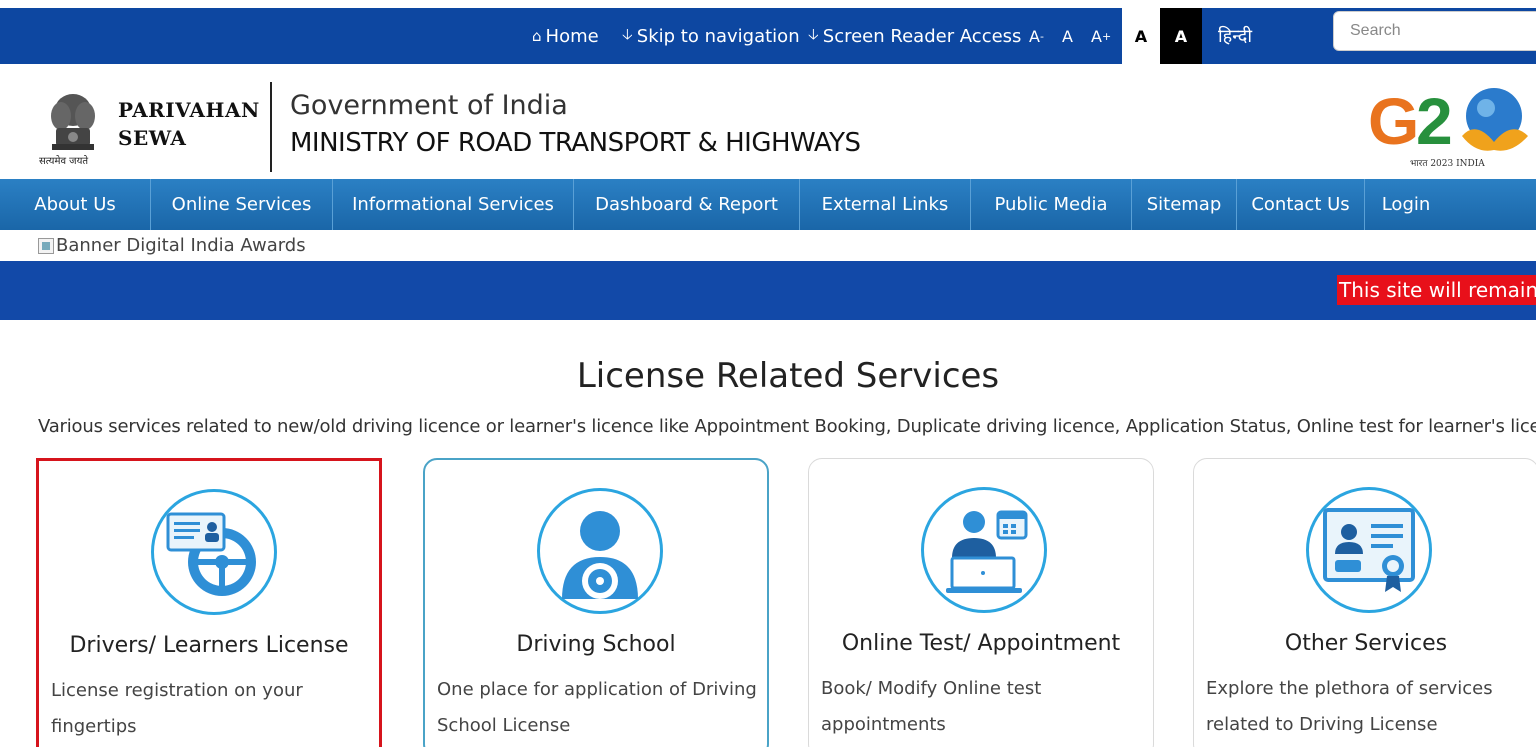 The height and width of the screenshot is (747, 1536). What do you see at coordinates (1301, 204) in the screenshot?
I see `nav-contact-us: Contact Us` at bounding box center [1301, 204].